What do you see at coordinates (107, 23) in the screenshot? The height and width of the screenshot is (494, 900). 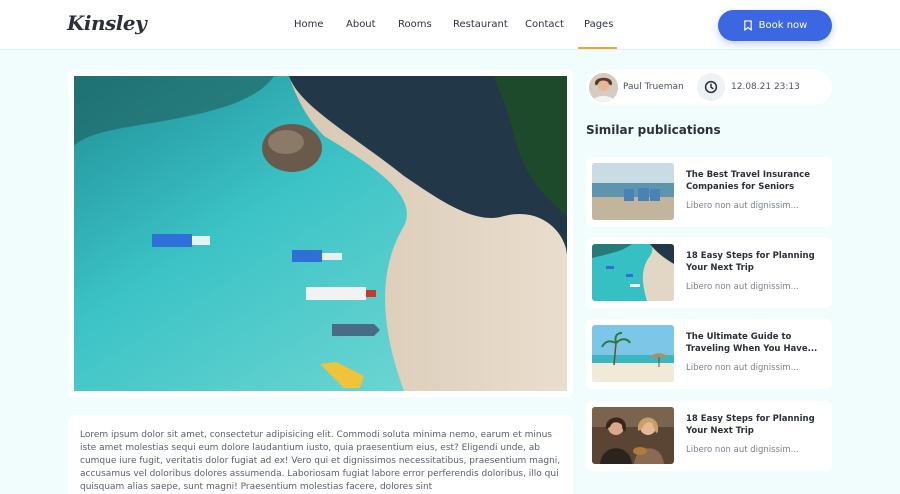 I see `site-logo: Kinsley` at bounding box center [107, 23].